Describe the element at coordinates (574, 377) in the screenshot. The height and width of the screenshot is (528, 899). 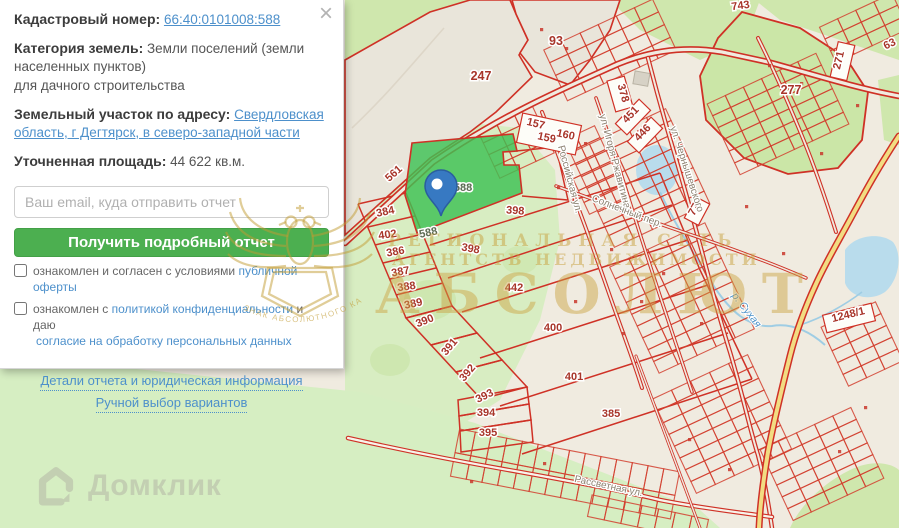
I see `parcel-label: 401` at that location.